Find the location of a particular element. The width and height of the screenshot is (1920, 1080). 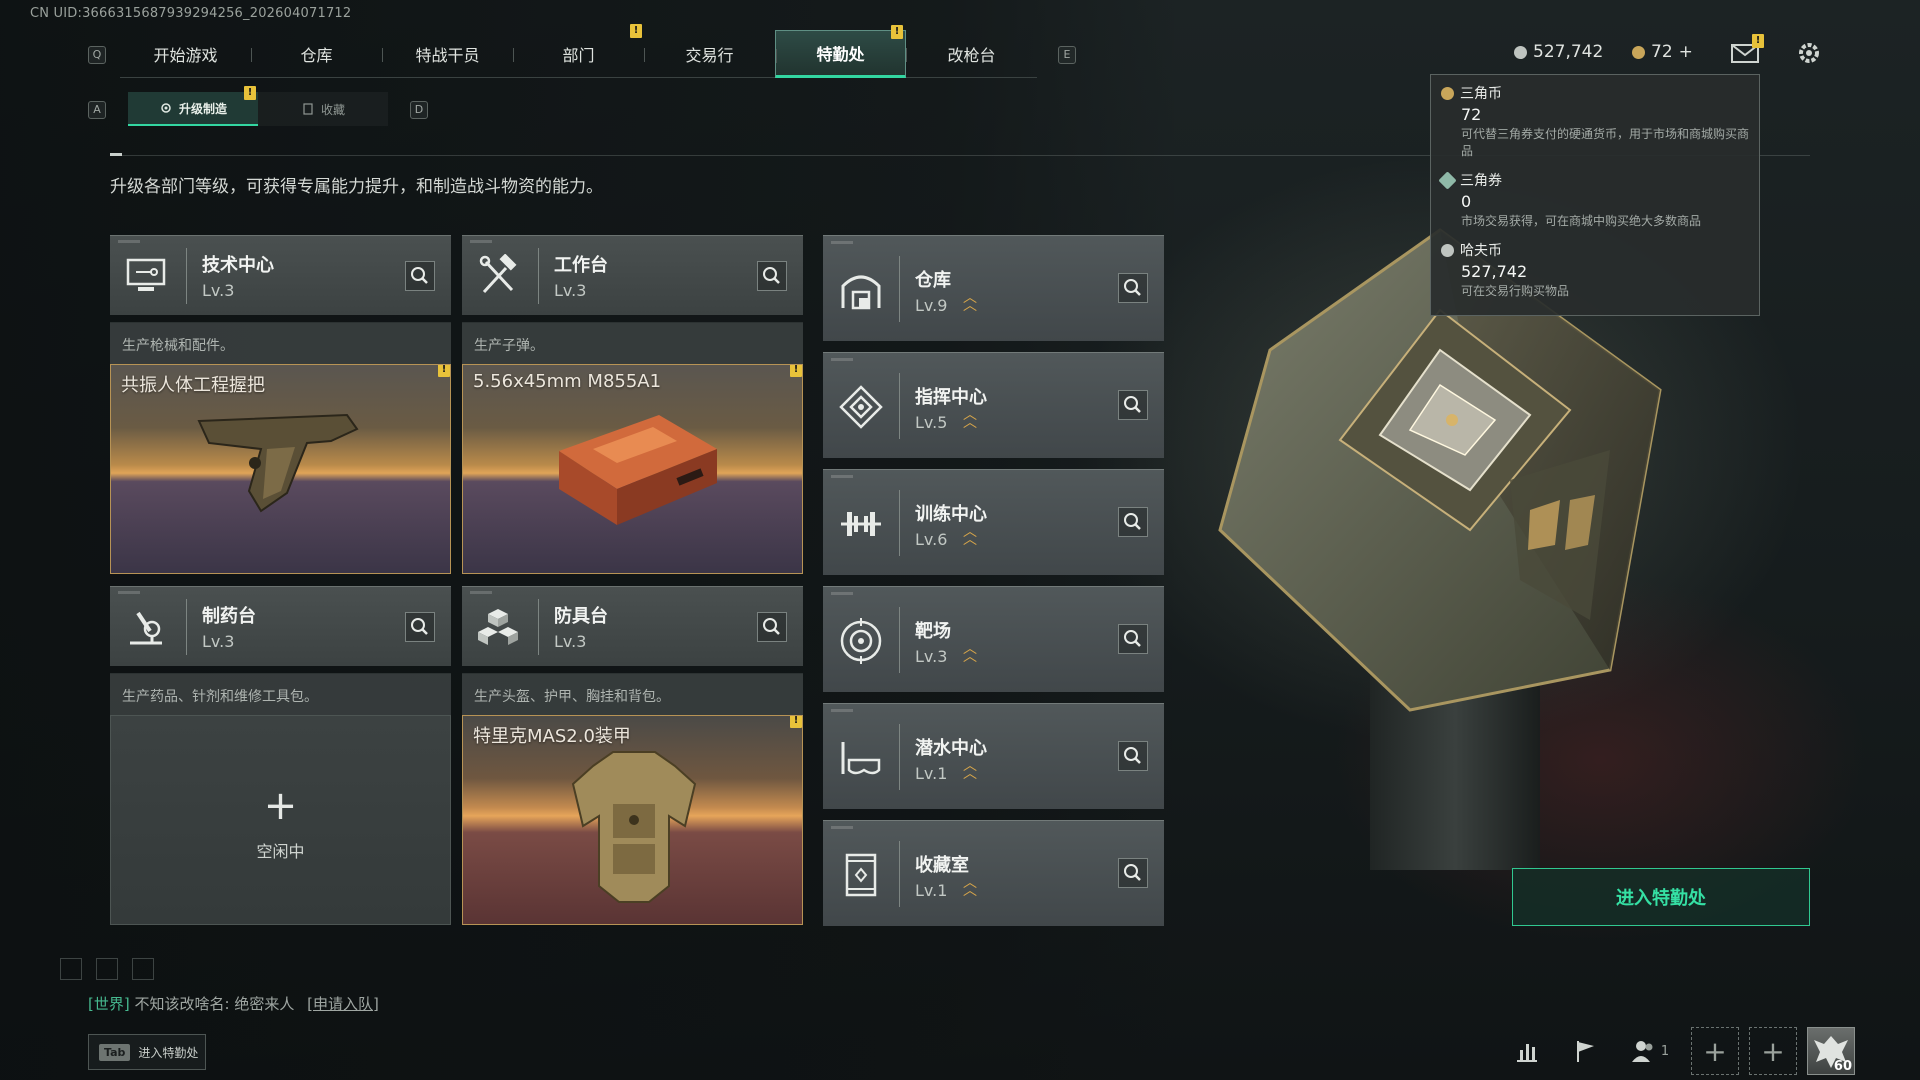

triangle-coin-amount: 72 is located at coordinates (1662, 52).